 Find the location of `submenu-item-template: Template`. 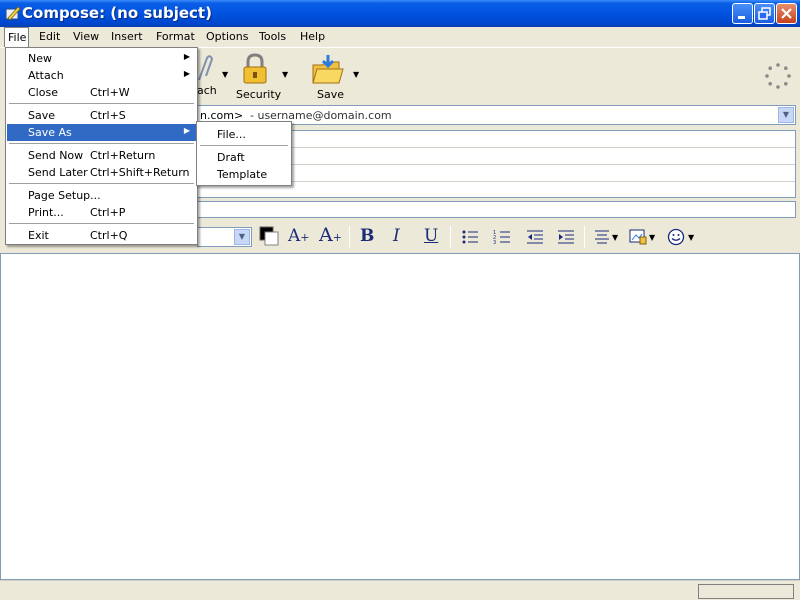

submenu-item-template: Template is located at coordinates (244, 174).